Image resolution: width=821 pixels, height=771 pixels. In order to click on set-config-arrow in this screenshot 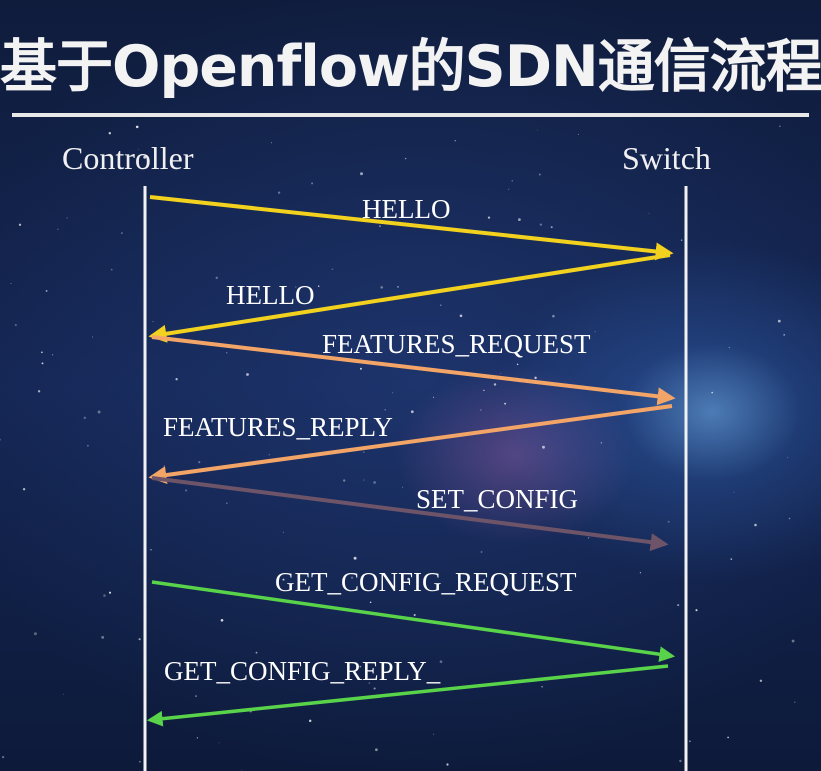, I will do `click(410, 514)`.